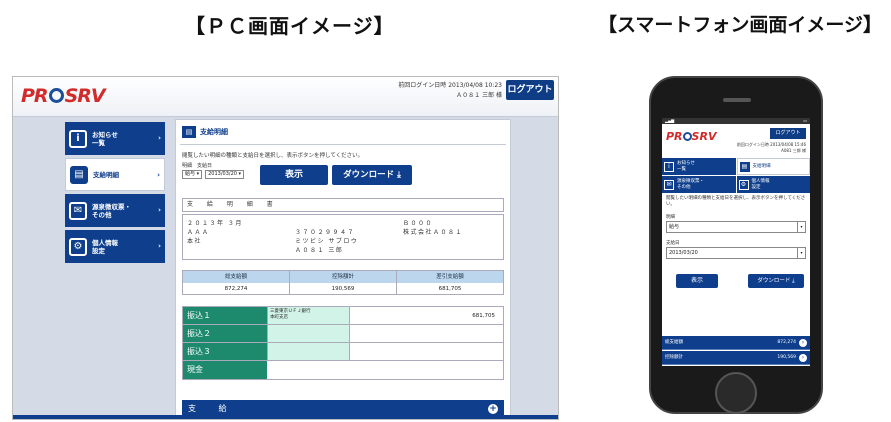 This screenshot has height=422, width=891. I want to click on user-name: Ａ０８１ 三郎 様, so click(479, 95).